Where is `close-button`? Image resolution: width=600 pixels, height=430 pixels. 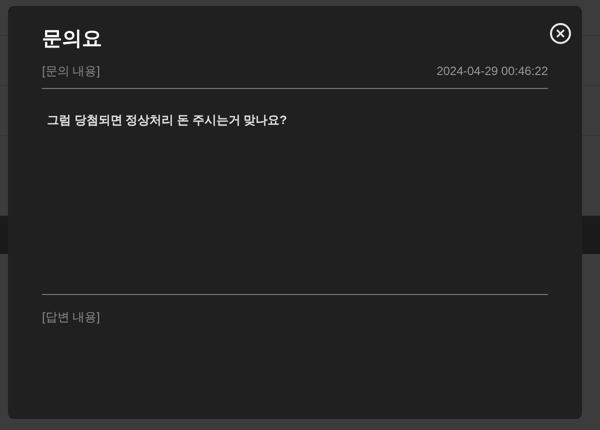
close-button is located at coordinates (560, 33).